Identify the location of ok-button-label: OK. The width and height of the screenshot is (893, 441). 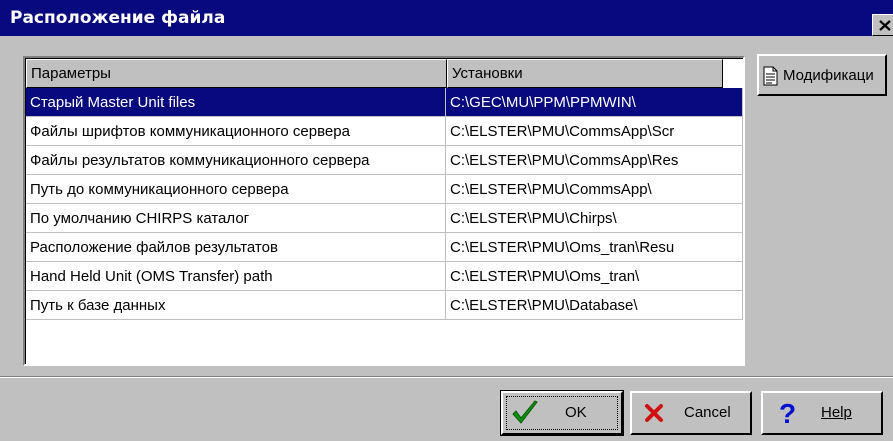
(576, 412).